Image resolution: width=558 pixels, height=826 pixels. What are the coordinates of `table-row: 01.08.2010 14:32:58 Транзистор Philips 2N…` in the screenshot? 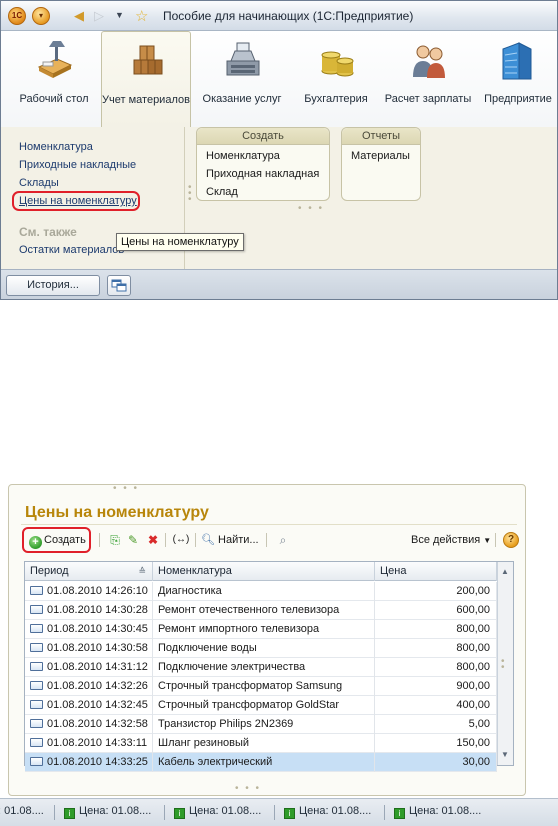 It's located at (261, 724).